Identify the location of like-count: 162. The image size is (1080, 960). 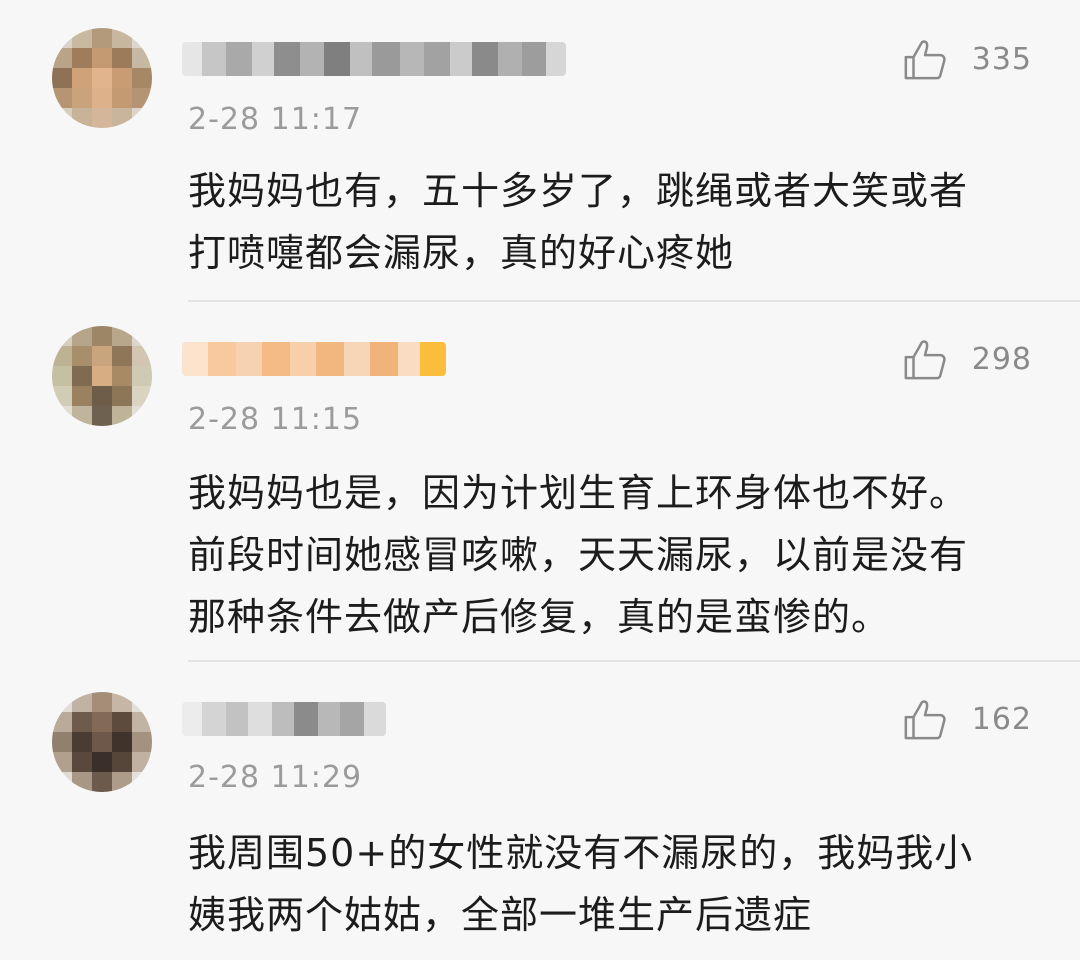
(1001, 719).